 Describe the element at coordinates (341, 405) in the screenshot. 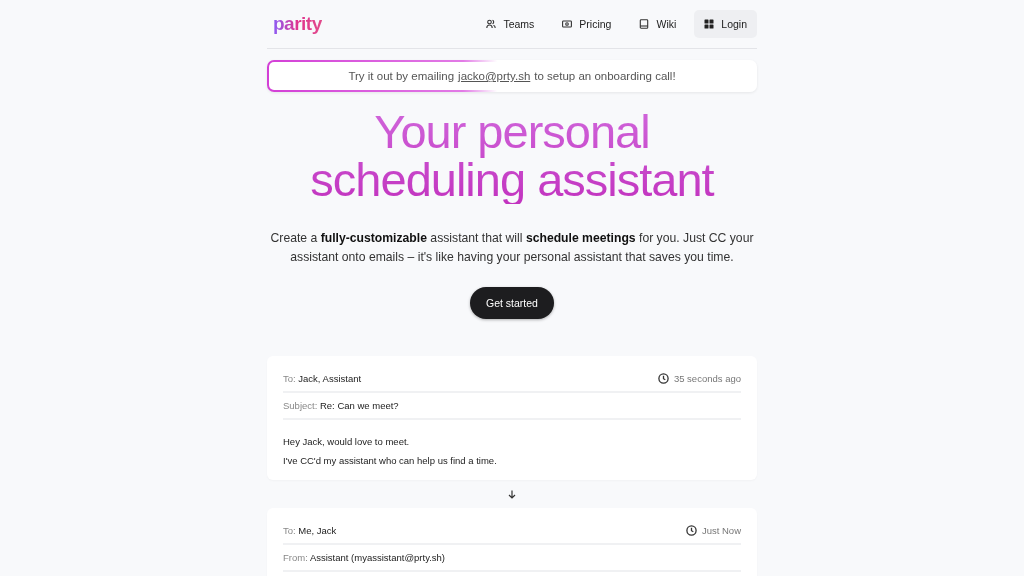

I see `email-field: Subject: Re: Can we meet?` at that location.